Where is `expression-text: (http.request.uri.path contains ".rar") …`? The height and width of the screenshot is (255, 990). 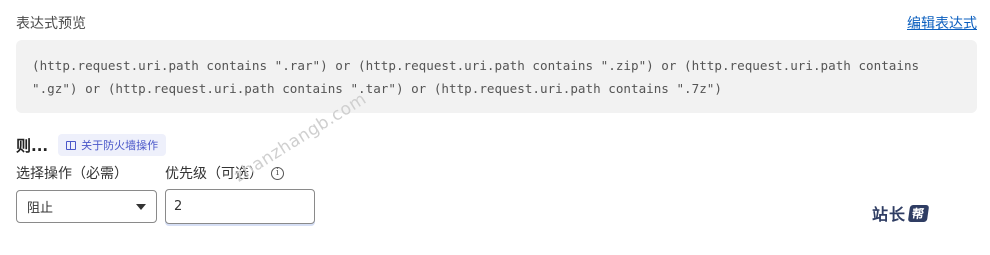 expression-text: (http.request.uri.path contains ".rar") … is located at coordinates (479, 77).